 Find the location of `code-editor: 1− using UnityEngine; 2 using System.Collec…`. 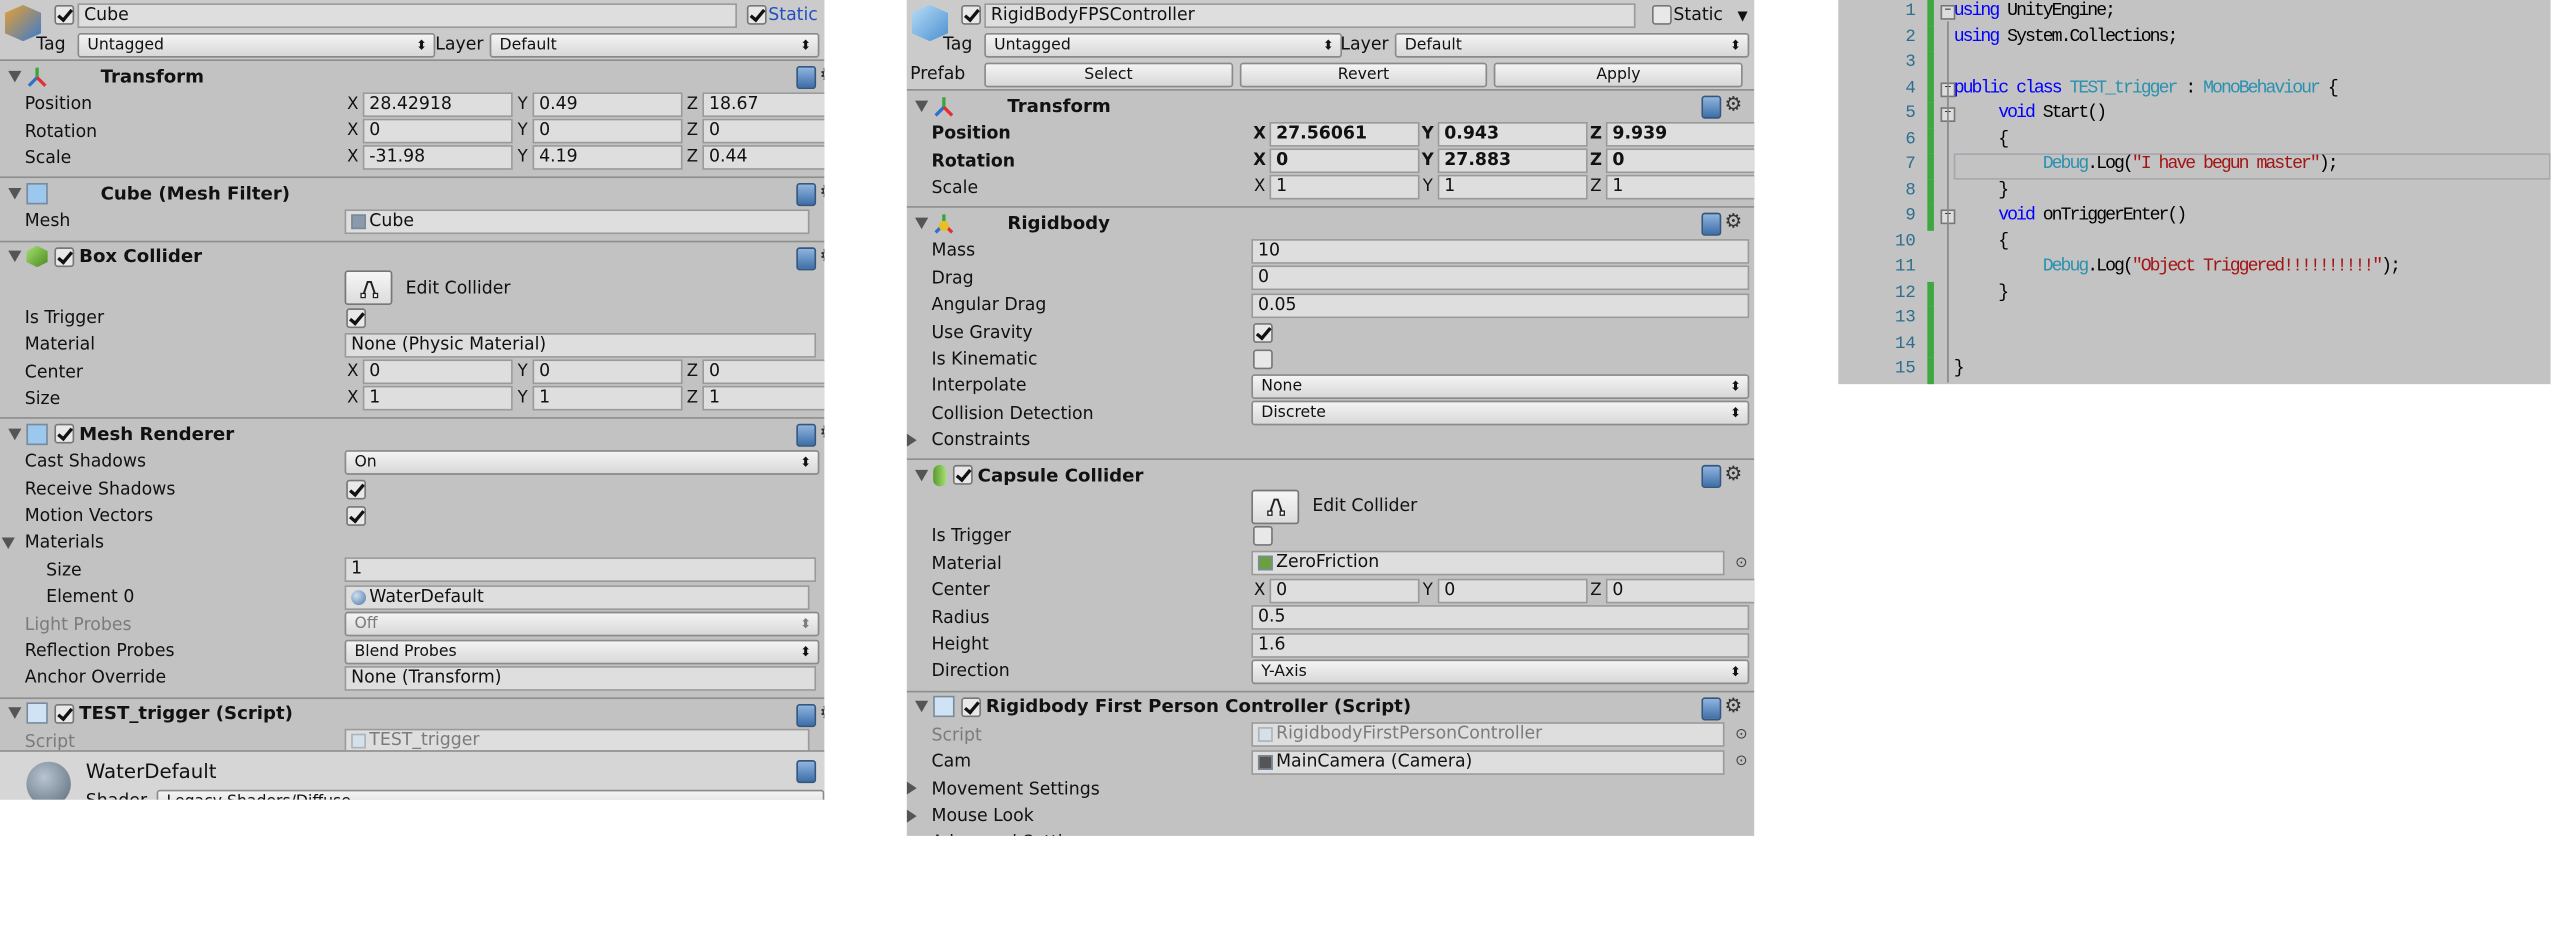

code-editor: 1− using UnityEngine; 2 using System.Collec… is located at coordinates (2194, 192).